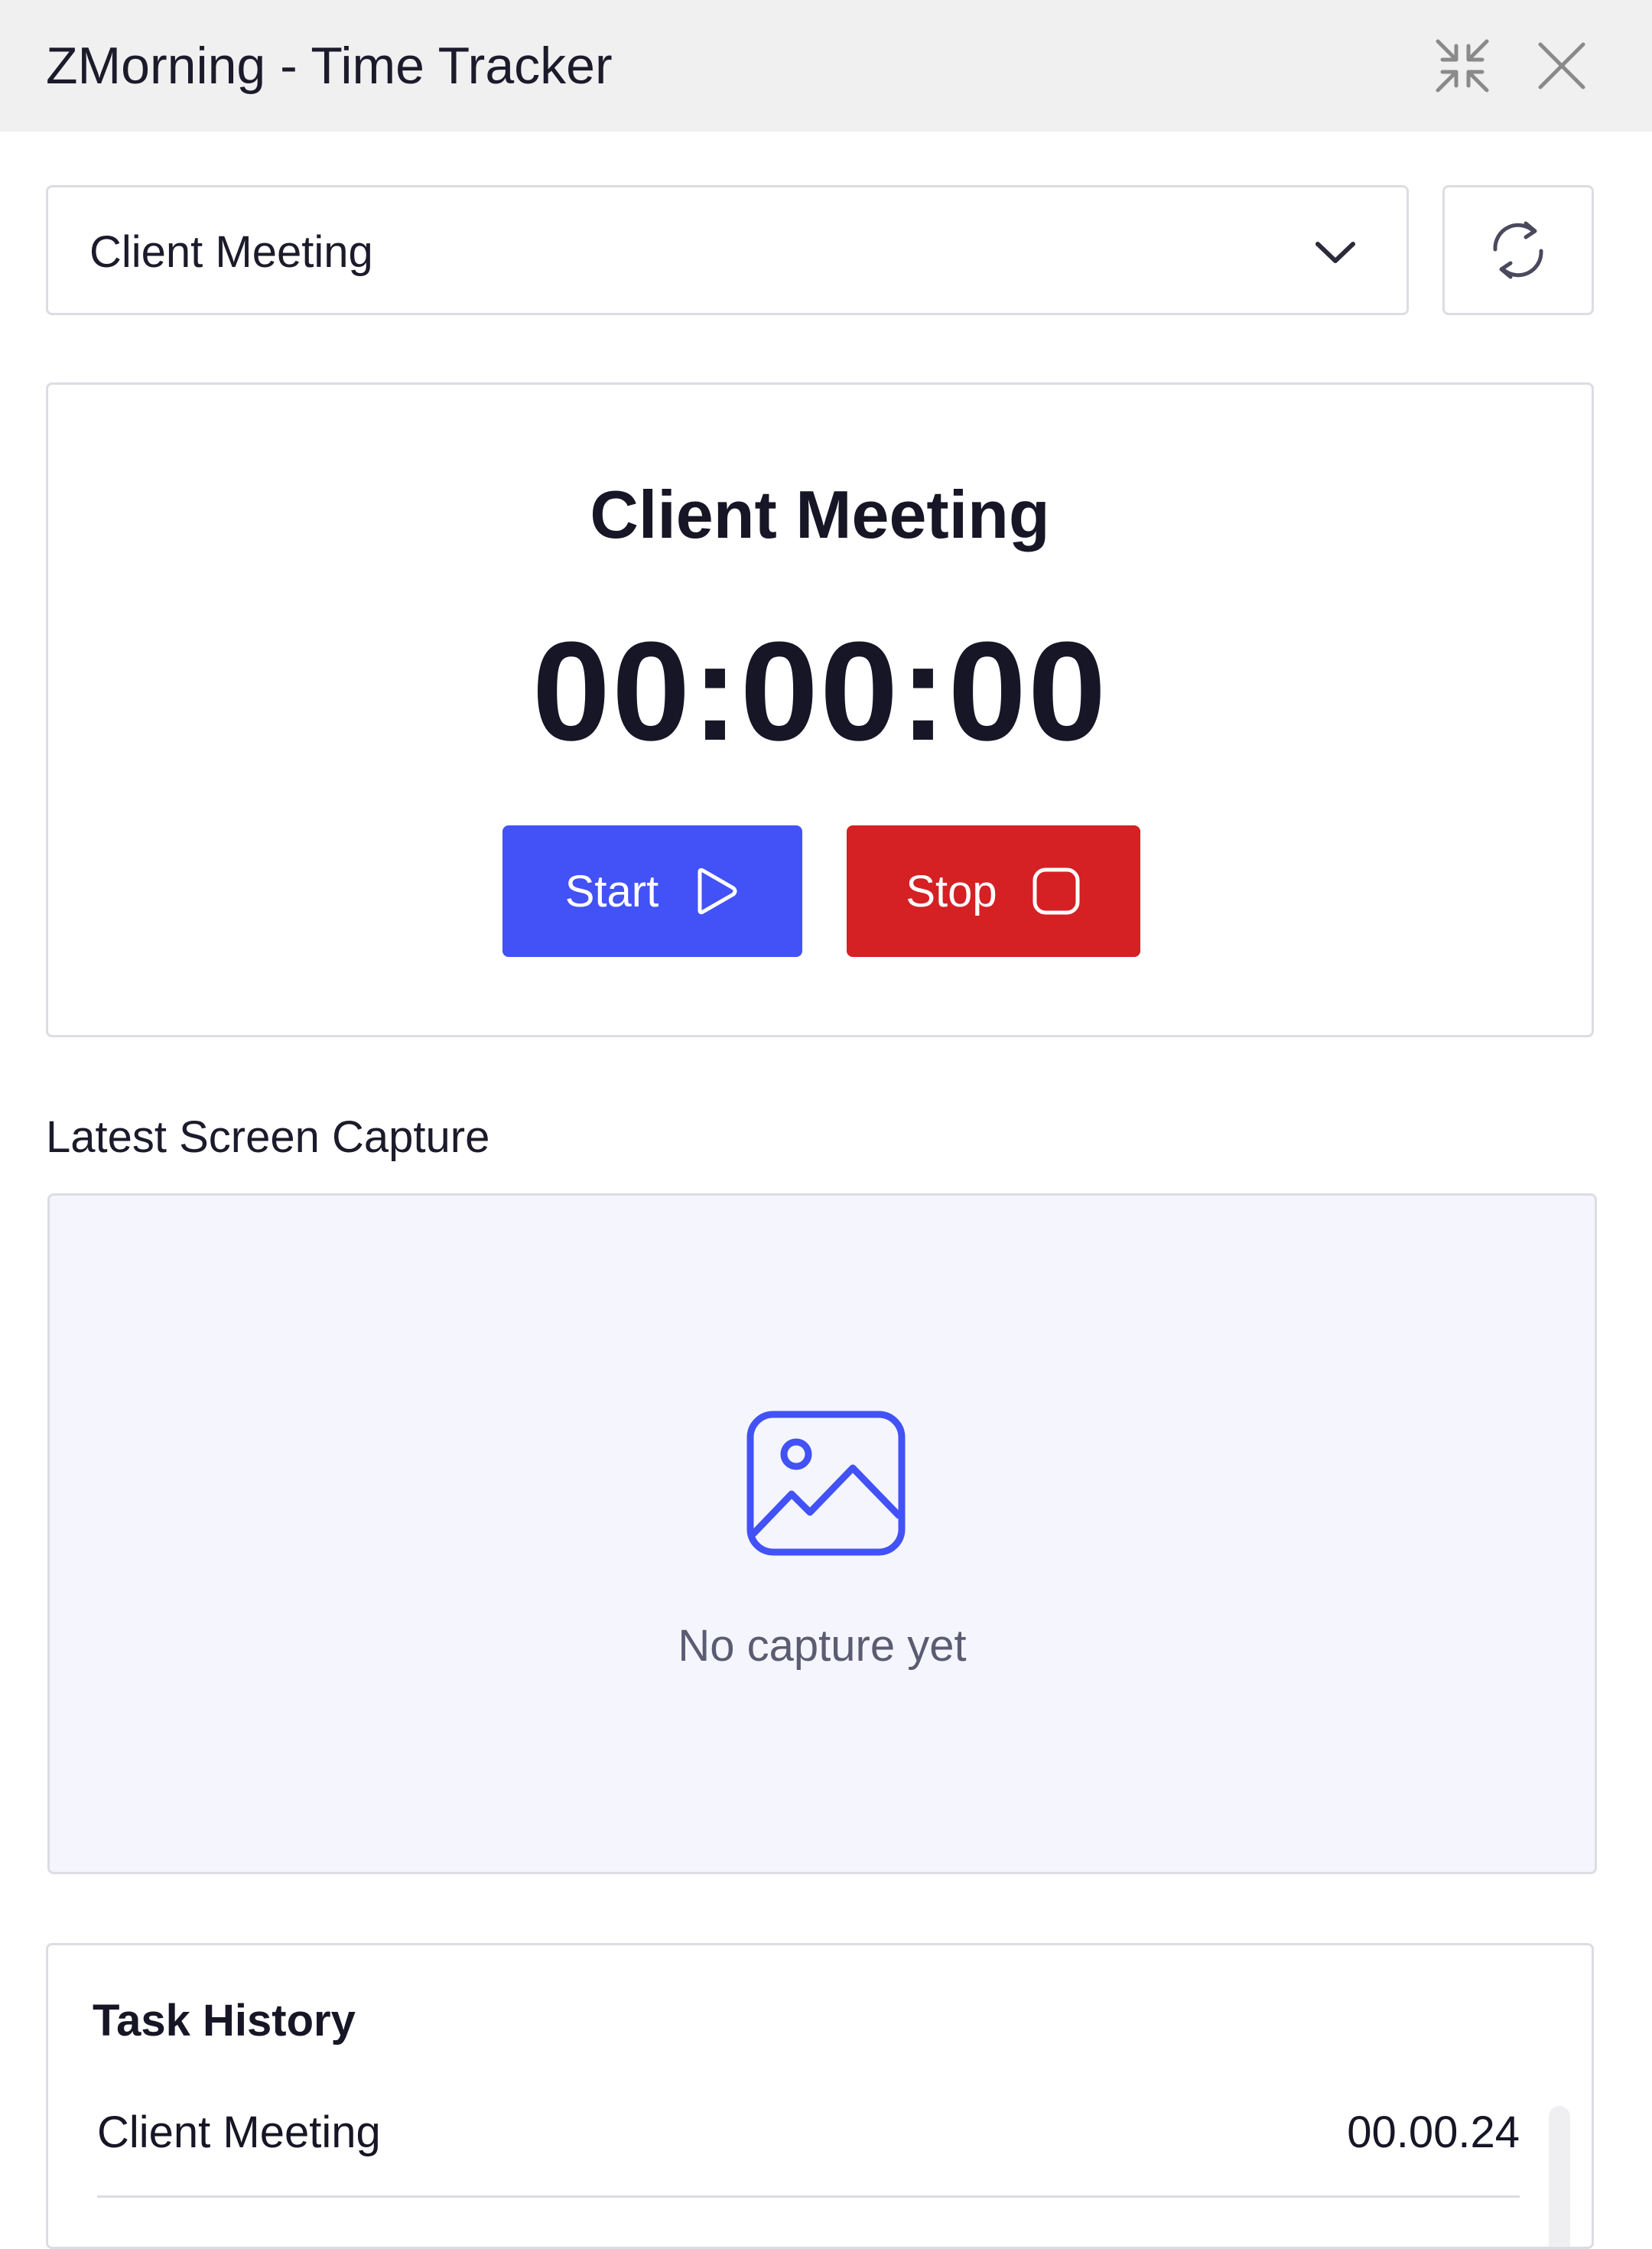 The image size is (1652, 2249). Describe the element at coordinates (952, 891) in the screenshot. I see `stop-button-label: Stop` at that location.